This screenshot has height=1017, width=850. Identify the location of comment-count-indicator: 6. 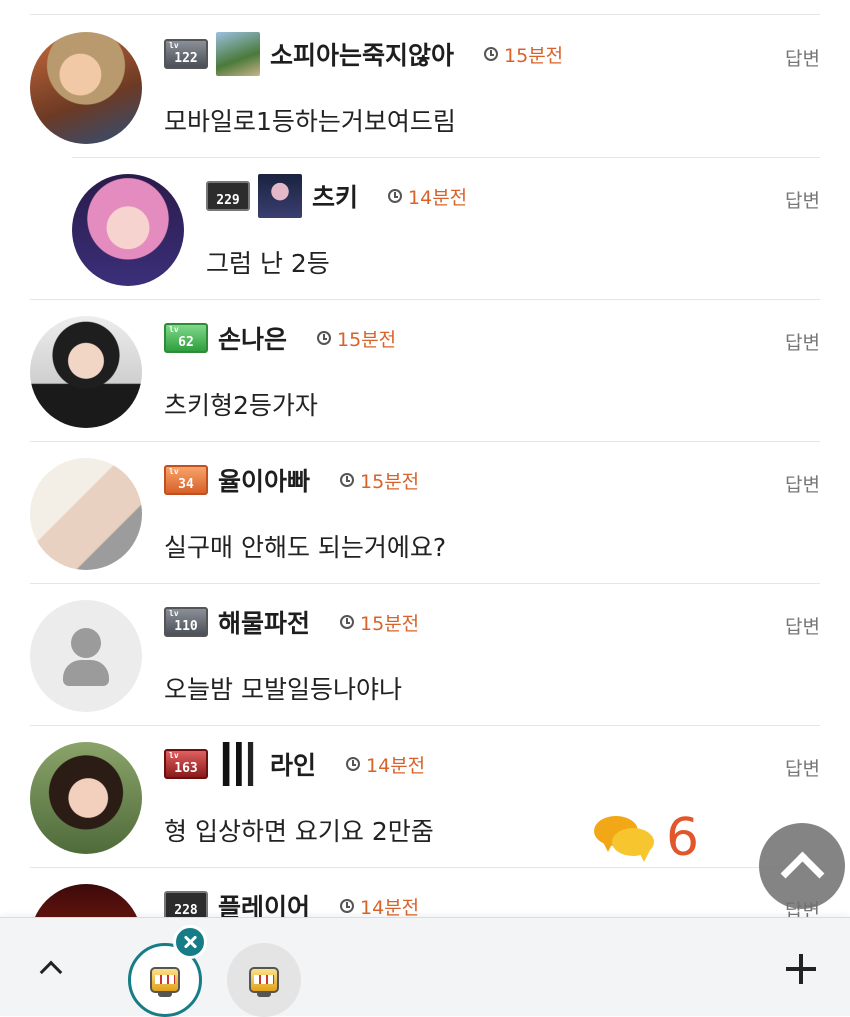
(647, 838).